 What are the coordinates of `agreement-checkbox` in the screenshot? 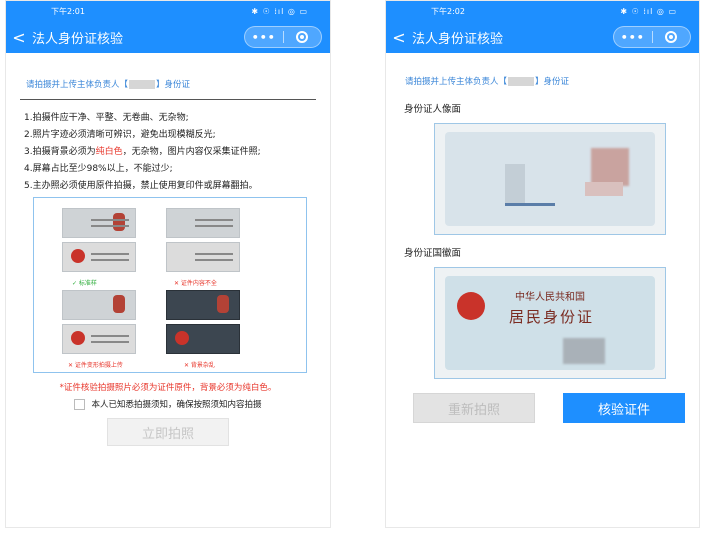 It's located at (80, 404).